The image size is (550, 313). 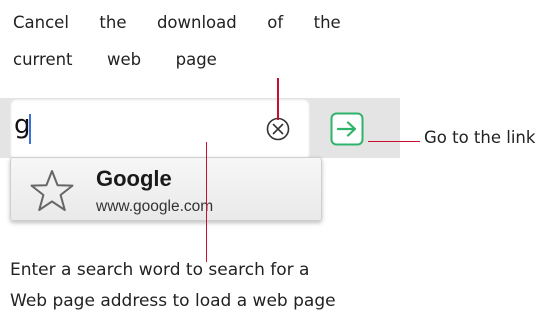 I want to click on suggestion-title: Google, so click(x=134, y=178).